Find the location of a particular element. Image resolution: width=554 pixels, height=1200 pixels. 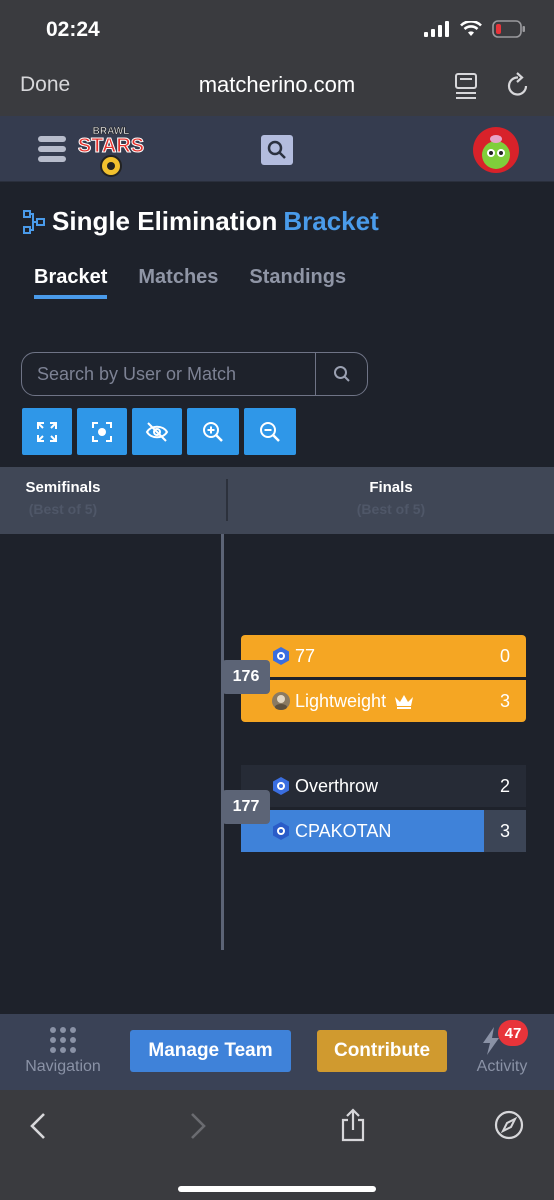

focus-button is located at coordinates (102, 431).